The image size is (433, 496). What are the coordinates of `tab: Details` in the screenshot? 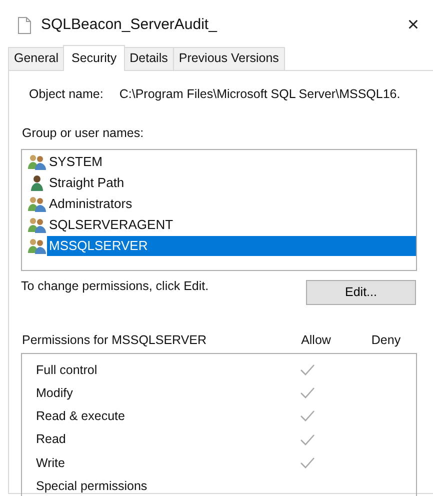 It's located at (149, 58).